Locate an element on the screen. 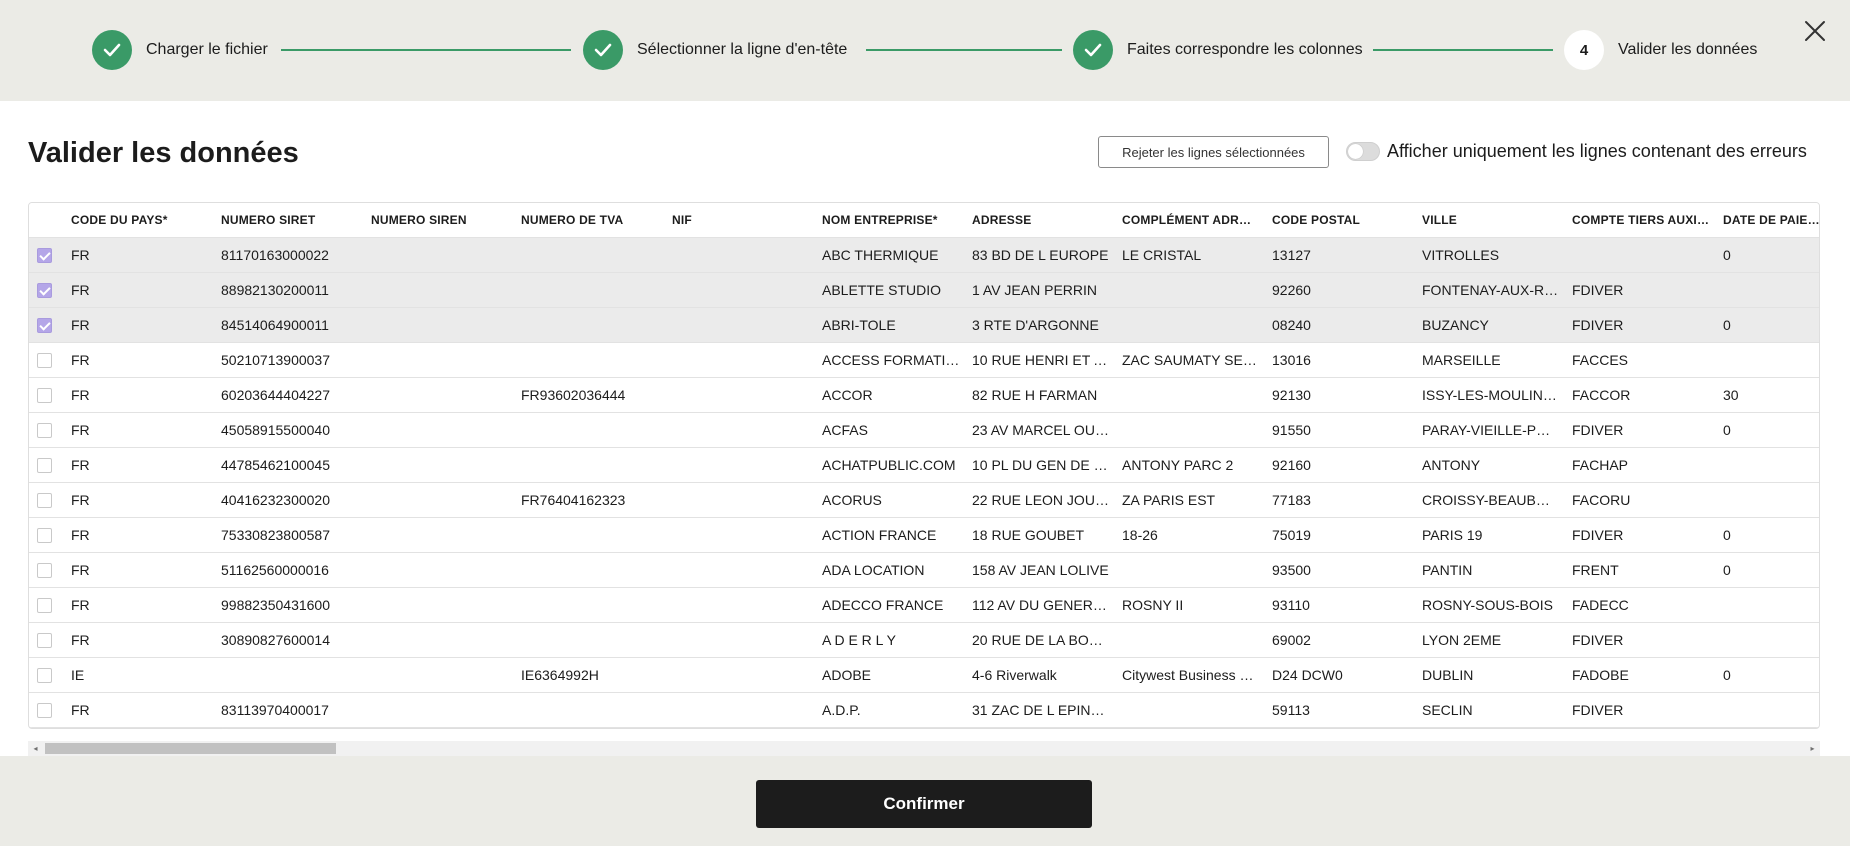 The width and height of the screenshot is (1850, 846). cell-code-postal: 93110 is located at coordinates (1342, 605).